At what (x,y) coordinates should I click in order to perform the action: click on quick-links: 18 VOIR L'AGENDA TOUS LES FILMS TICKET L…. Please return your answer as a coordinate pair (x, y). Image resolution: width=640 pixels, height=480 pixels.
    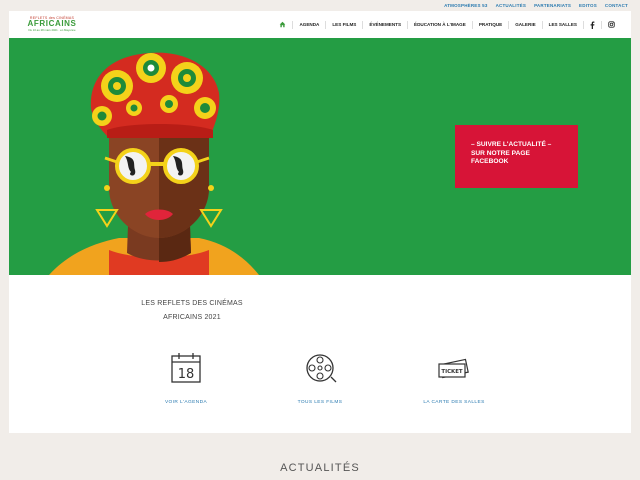
    Looking at the image, I should click on (320, 381).